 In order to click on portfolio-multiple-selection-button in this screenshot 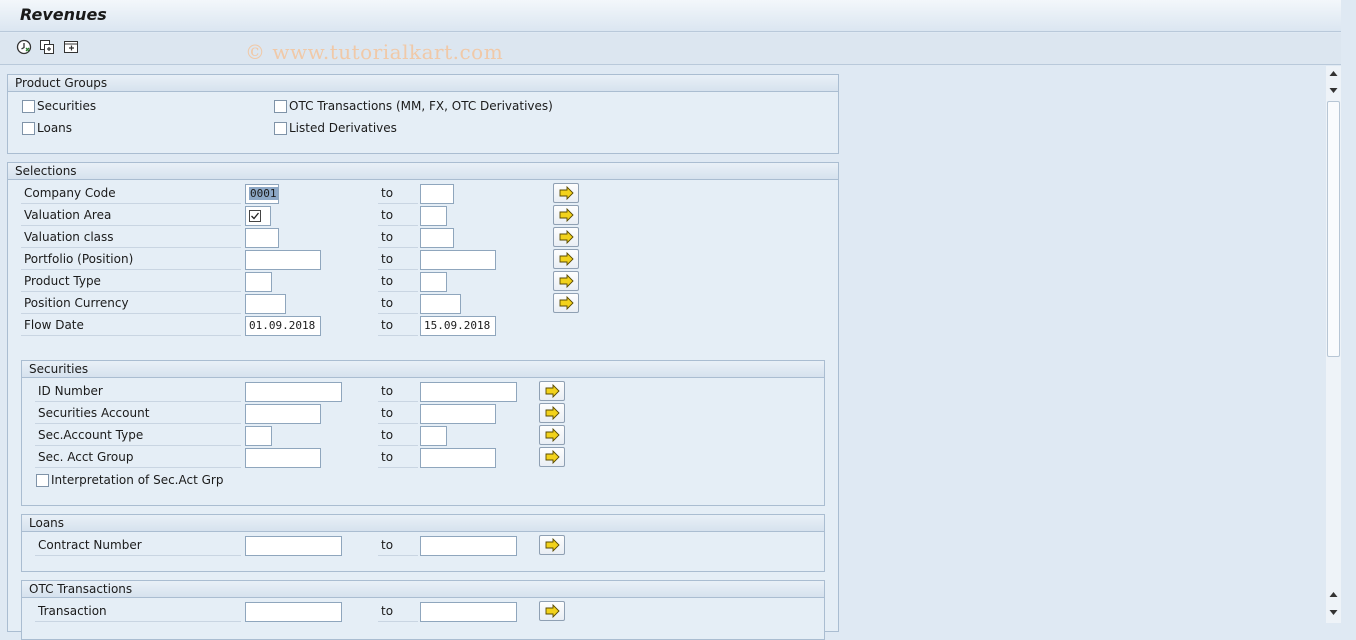, I will do `click(566, 259)`.